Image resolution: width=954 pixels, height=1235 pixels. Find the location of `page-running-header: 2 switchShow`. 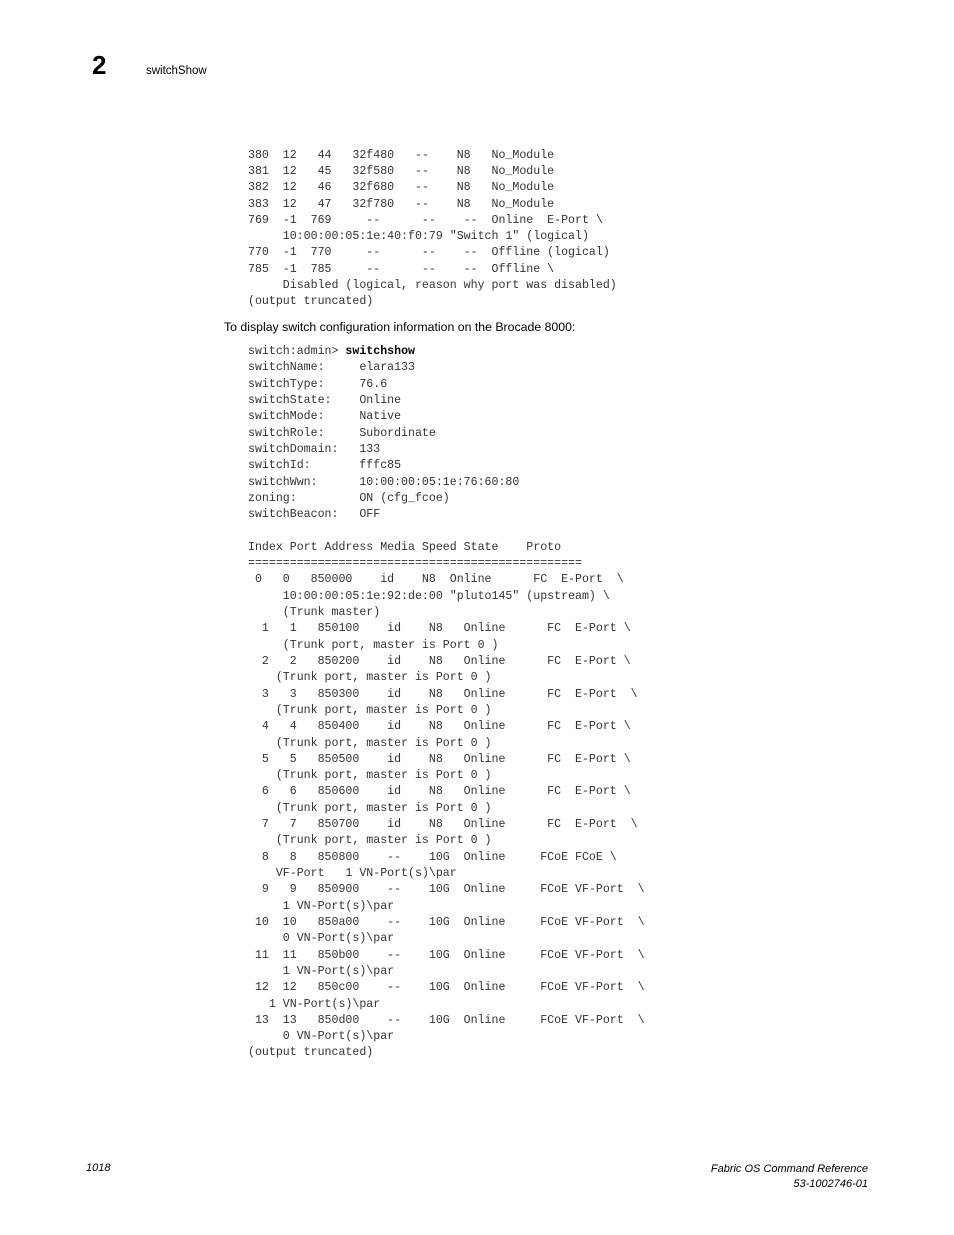

page-running-header: 2 switchShow is located at coordinates (149, 65).